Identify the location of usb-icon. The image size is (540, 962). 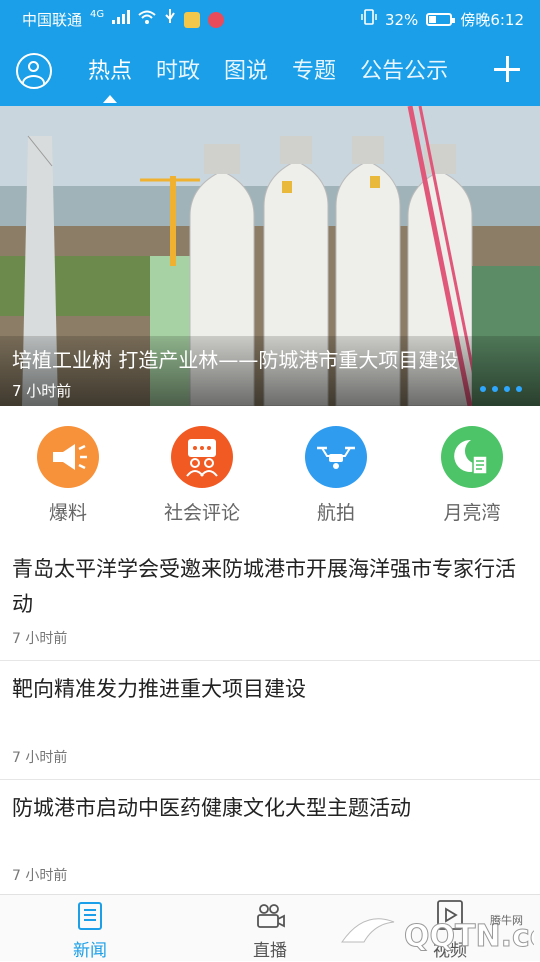
(170, 19).